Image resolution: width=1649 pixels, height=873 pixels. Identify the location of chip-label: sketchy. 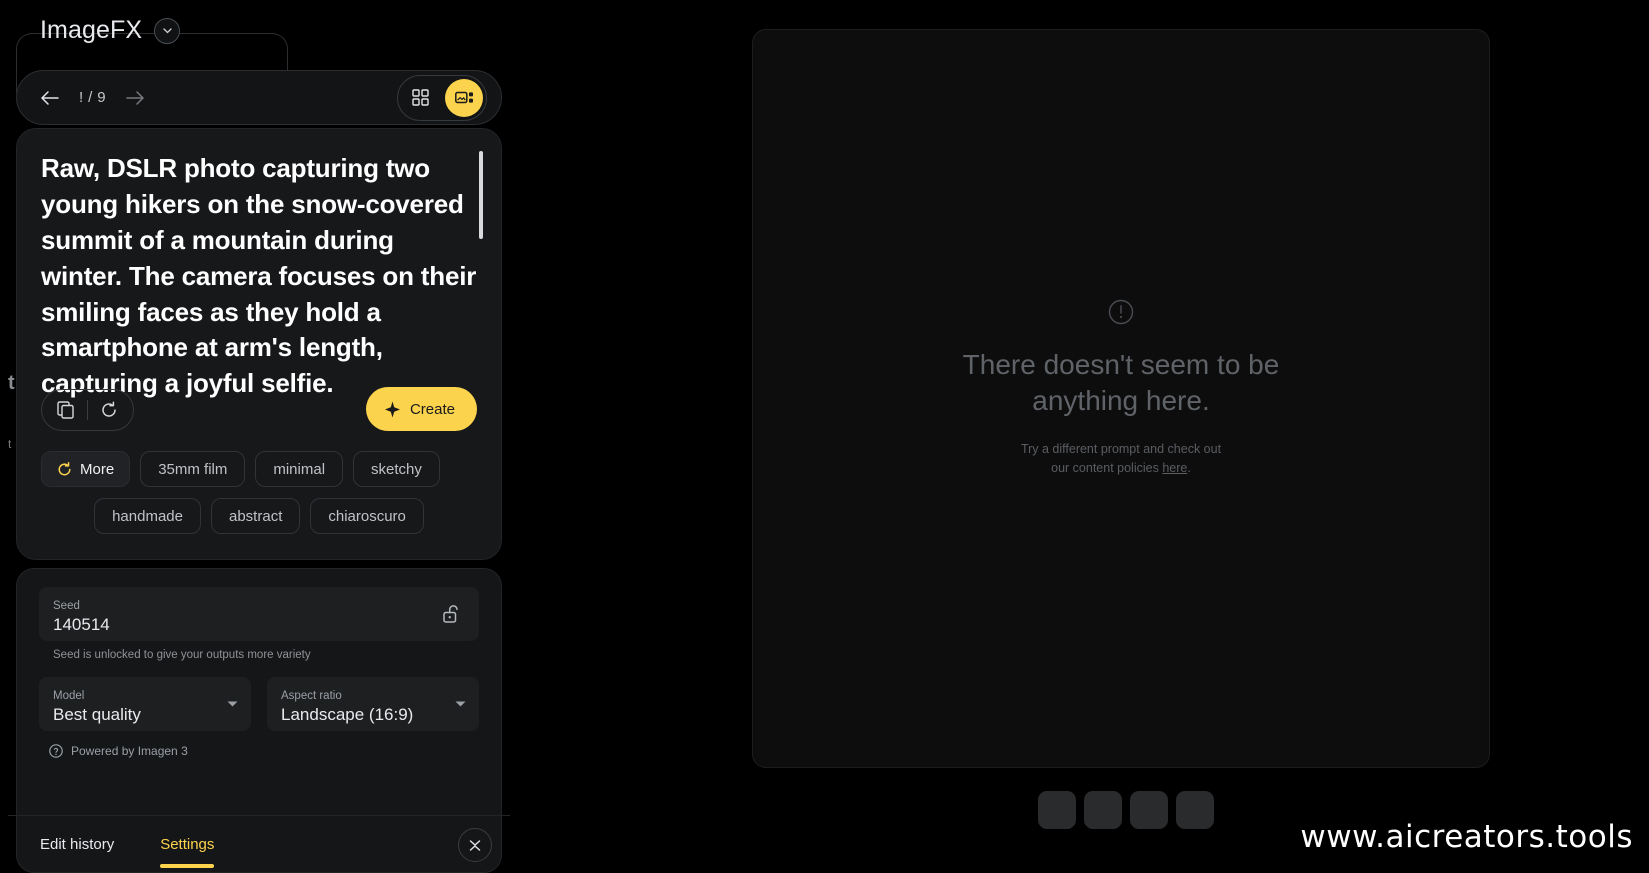
(396, 469).